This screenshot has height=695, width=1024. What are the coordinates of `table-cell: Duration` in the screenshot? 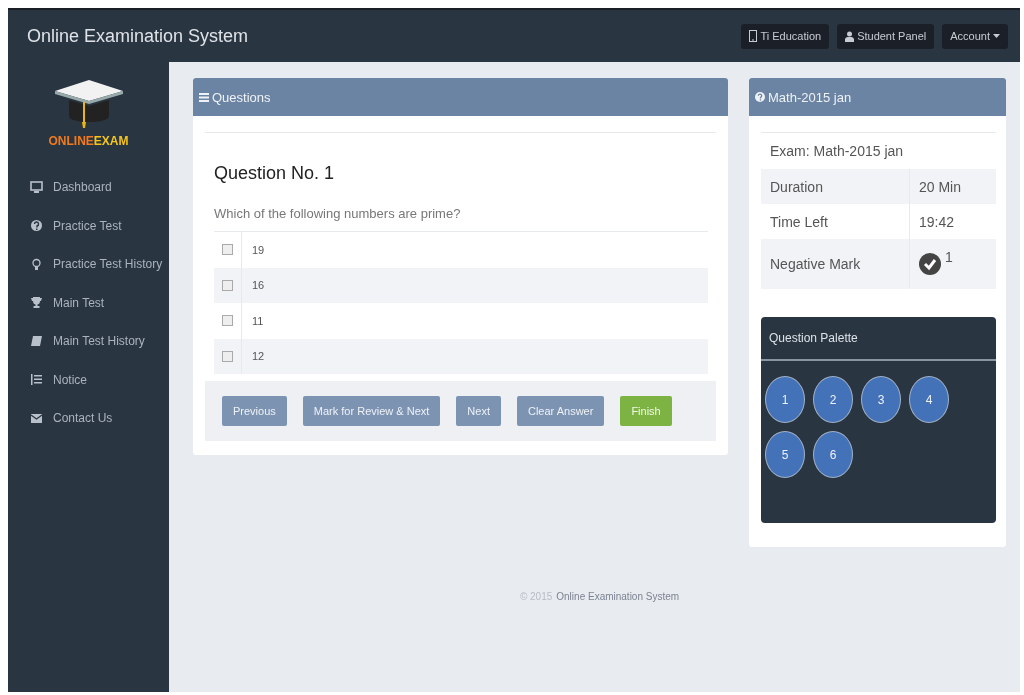 It's located at (835, 186).